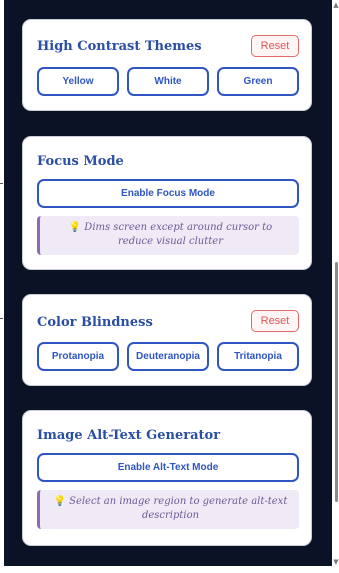  Describe the element at coordinates (336, 562) in the screenshot. I see `scroll-down-arrow-icon: ▼` at that location.